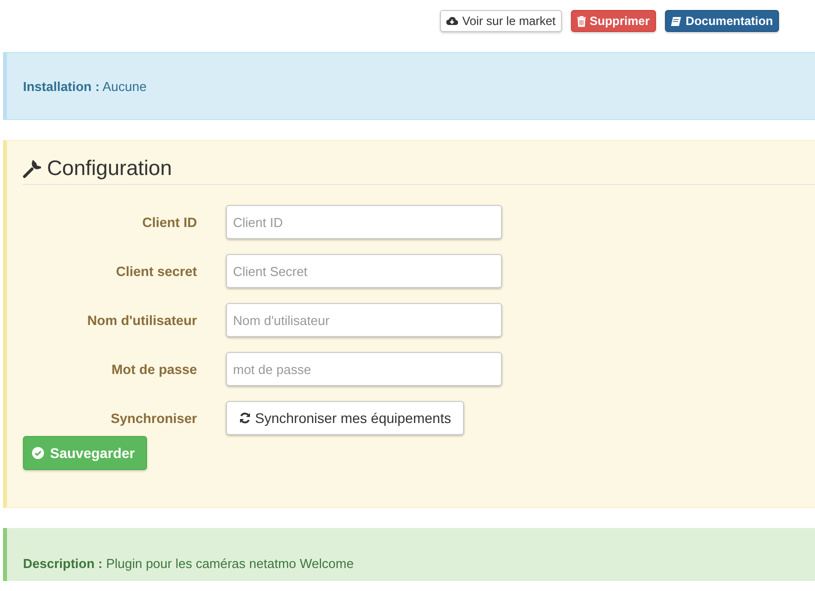  What do you see at coordinates (676, 21) in the screenshot?
I see `book-icon` at bounding box center [676, 21].